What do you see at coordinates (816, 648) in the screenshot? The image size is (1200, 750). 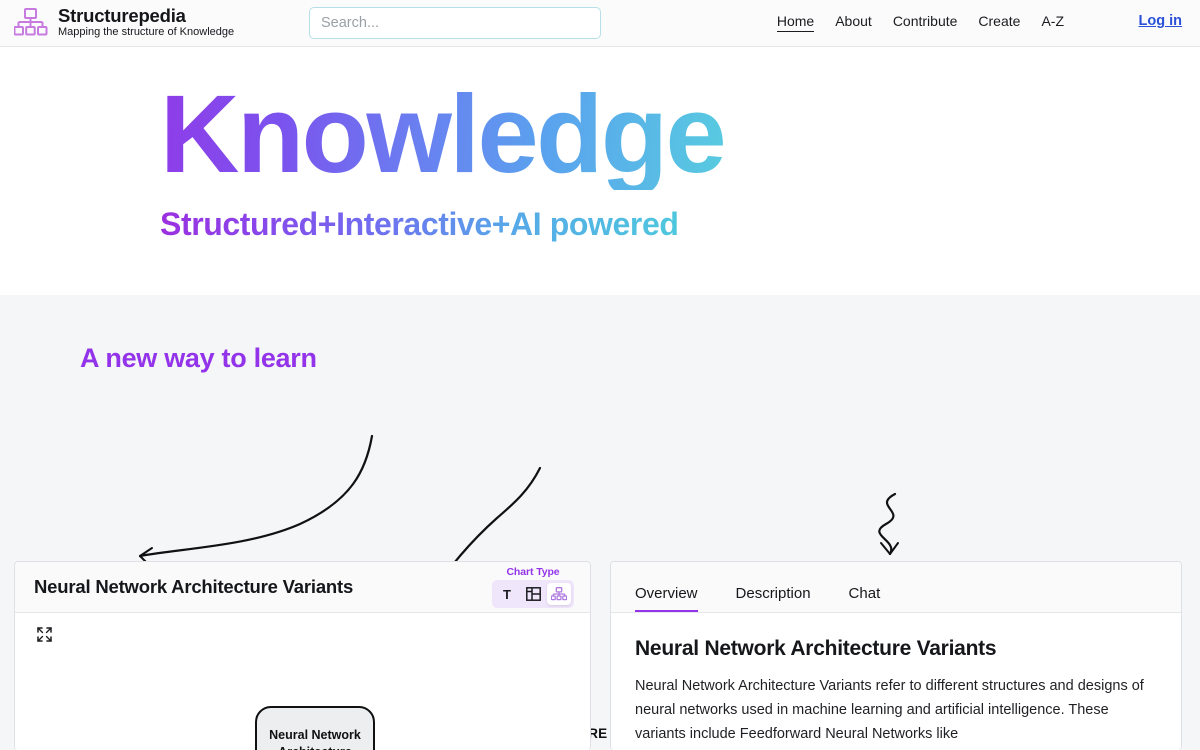 I see `detail-title: Neural Network Architecture Variants` at bounding box center [816, 648].